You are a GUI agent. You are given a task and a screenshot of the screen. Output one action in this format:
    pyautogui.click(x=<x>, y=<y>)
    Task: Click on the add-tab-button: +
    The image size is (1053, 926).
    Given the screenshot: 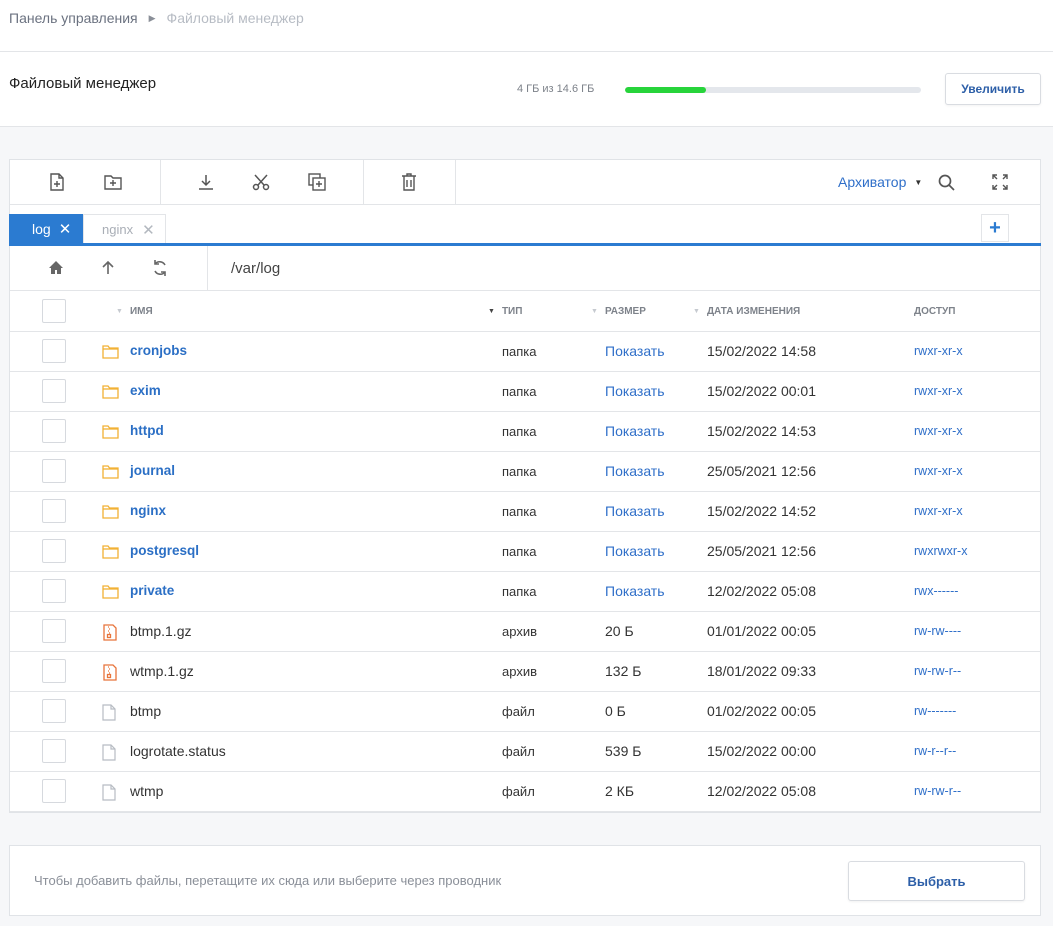 What is the action you would take?
    pyautogui.click(x=995, y=228)
    